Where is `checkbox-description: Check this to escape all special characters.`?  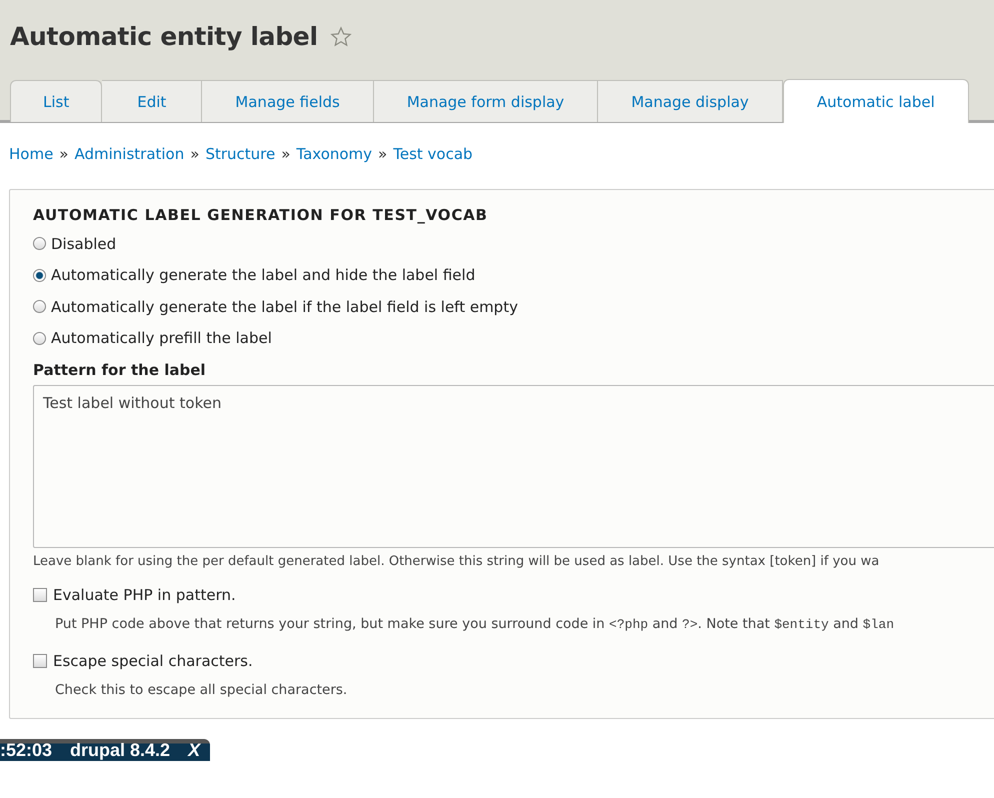 checkbox-description: Check this to escape all special characters. is located at coordinates (201, 690).